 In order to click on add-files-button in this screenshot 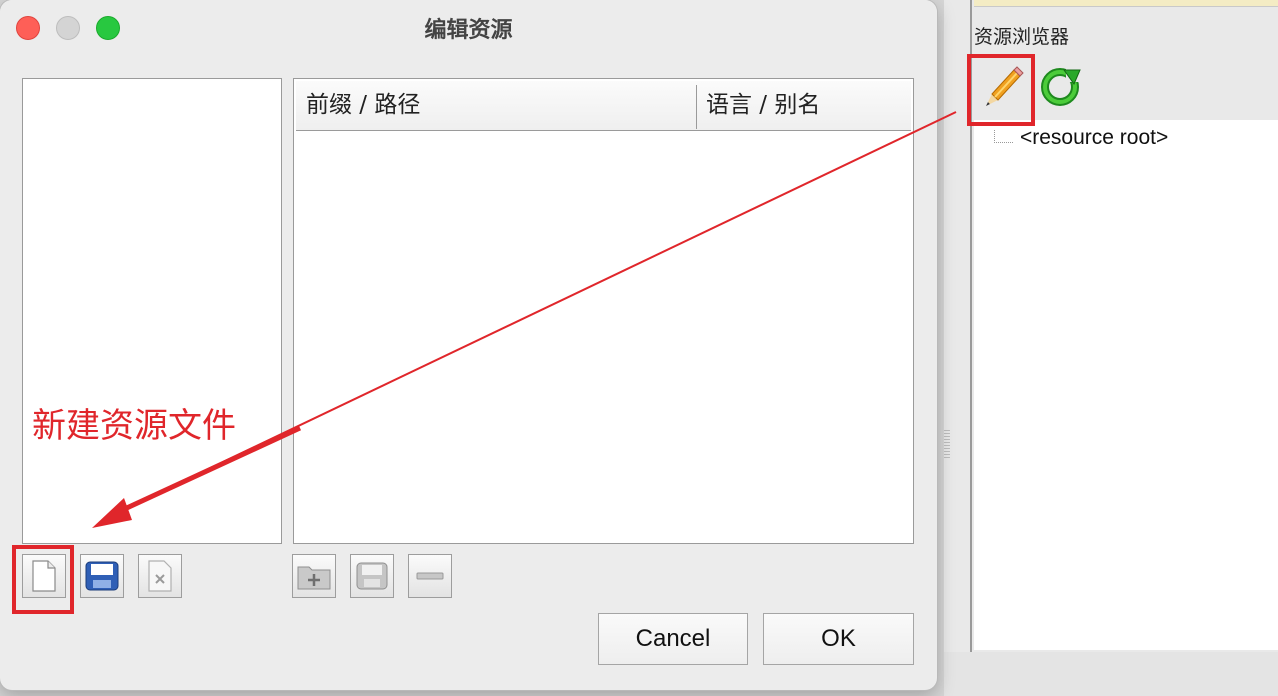, I will do `click(372, 576)`.